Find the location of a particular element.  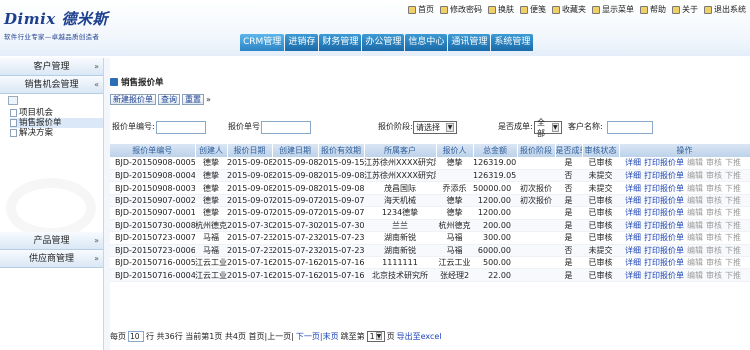

table-cell: BJD-20150908-0004 is located at coordinates (152, 176).